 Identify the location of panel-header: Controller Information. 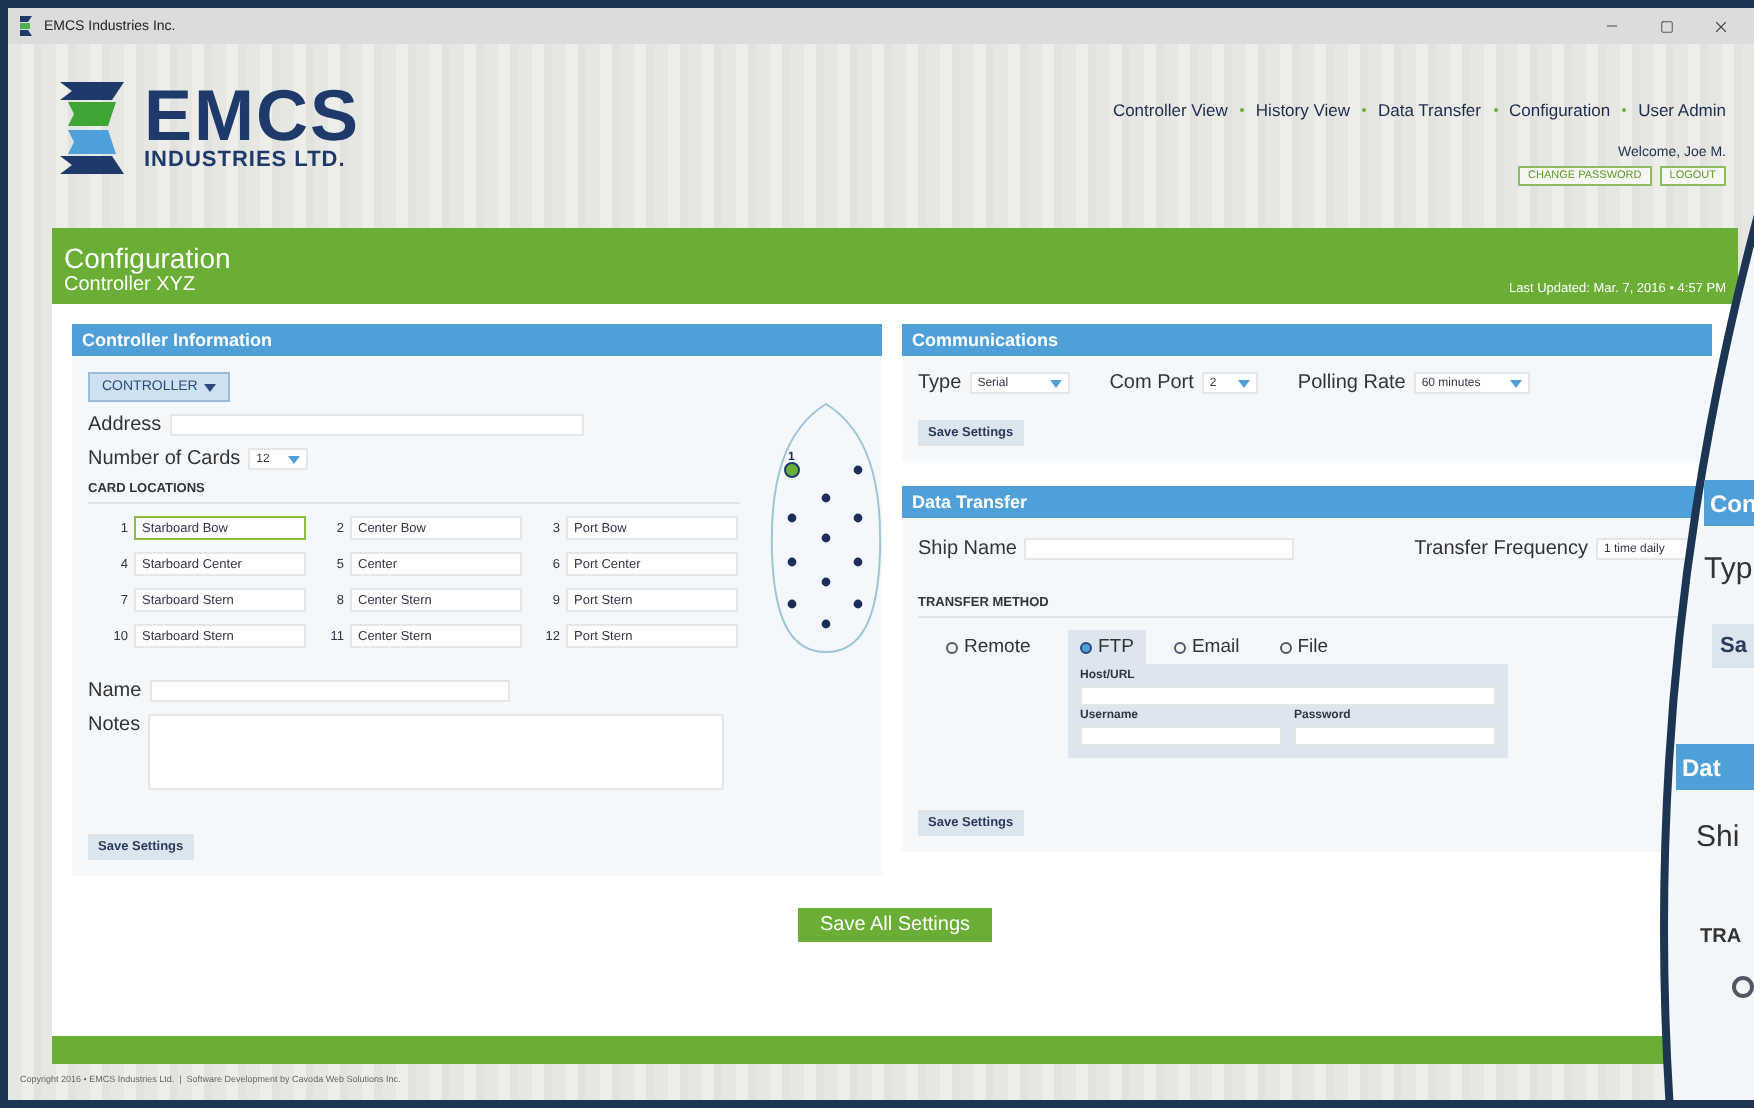
(477, 340).